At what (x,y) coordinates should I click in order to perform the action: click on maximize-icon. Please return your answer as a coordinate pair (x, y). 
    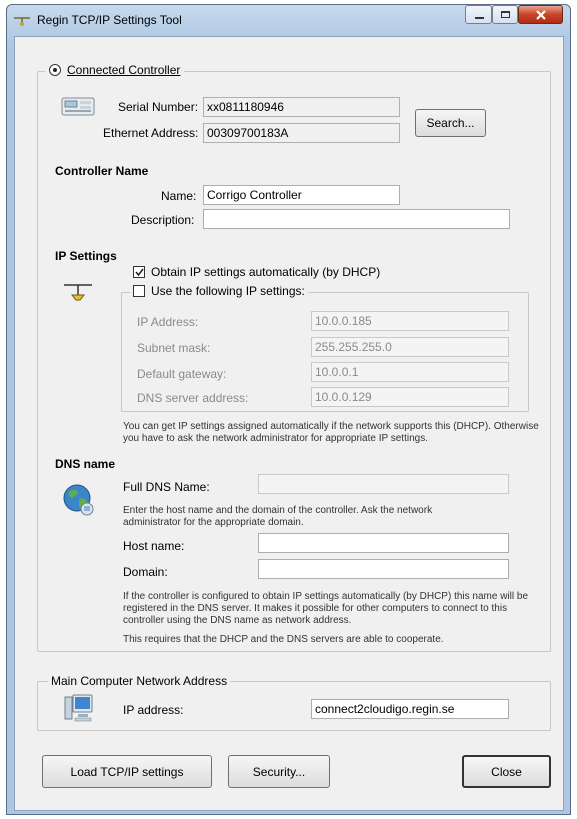
    Looking at the image, I should click on (505, 14).